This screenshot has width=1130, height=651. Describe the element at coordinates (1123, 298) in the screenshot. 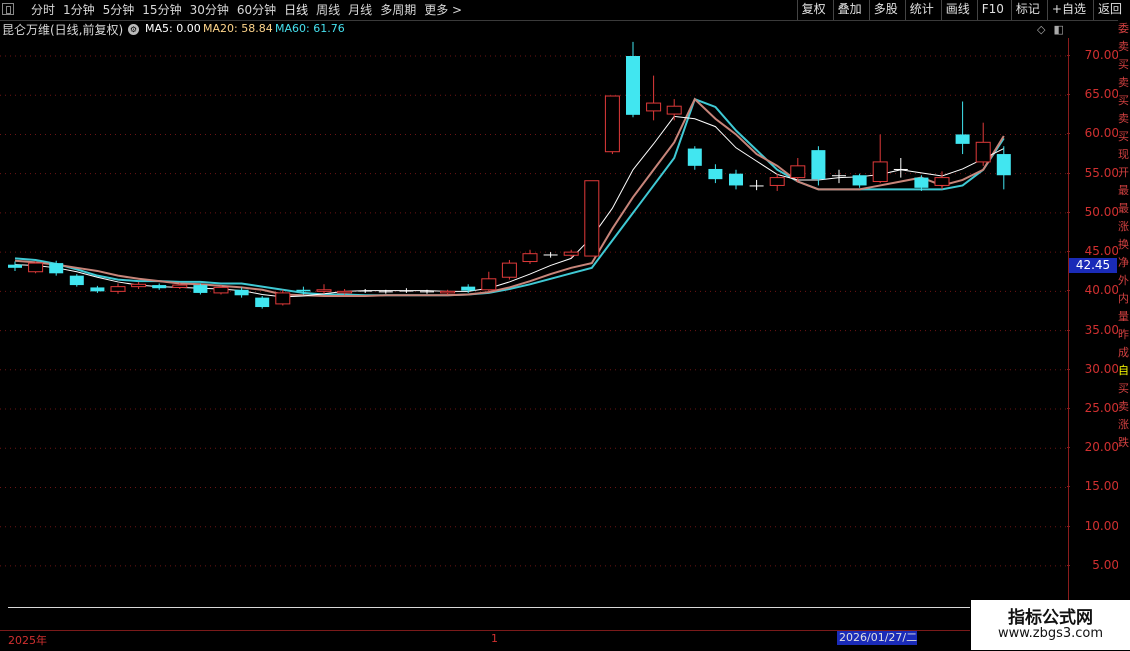

I see `side-panel-label-15: 内` at that location.